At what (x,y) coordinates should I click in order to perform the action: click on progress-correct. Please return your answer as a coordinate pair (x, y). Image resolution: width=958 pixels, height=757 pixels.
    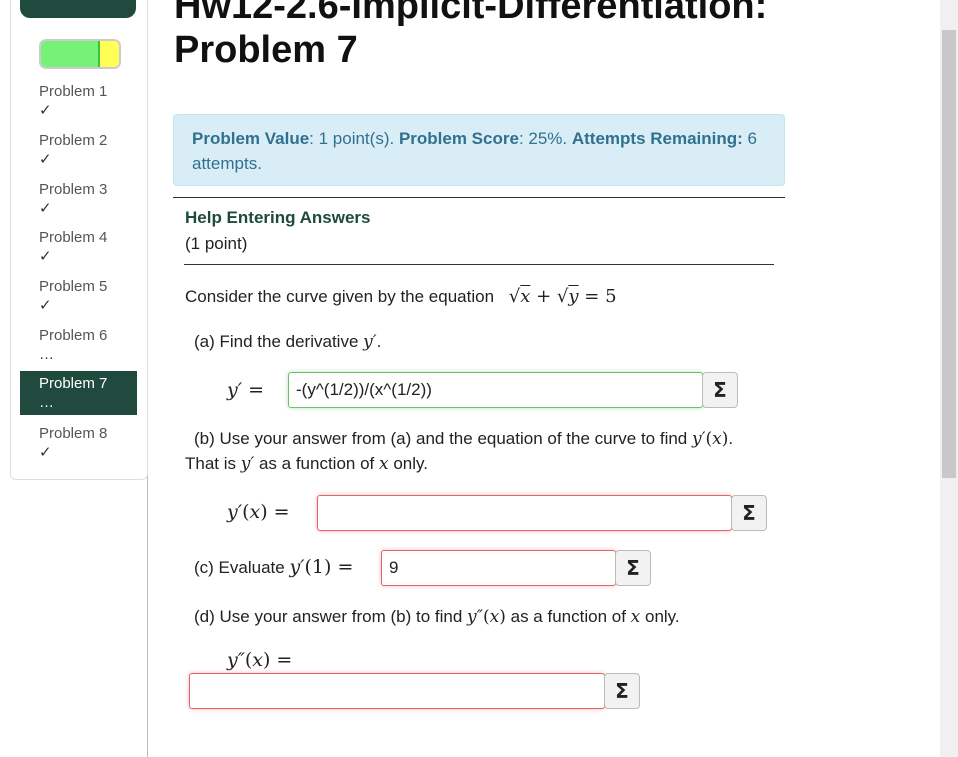
    Looking at the image, I should click on (70, 54).